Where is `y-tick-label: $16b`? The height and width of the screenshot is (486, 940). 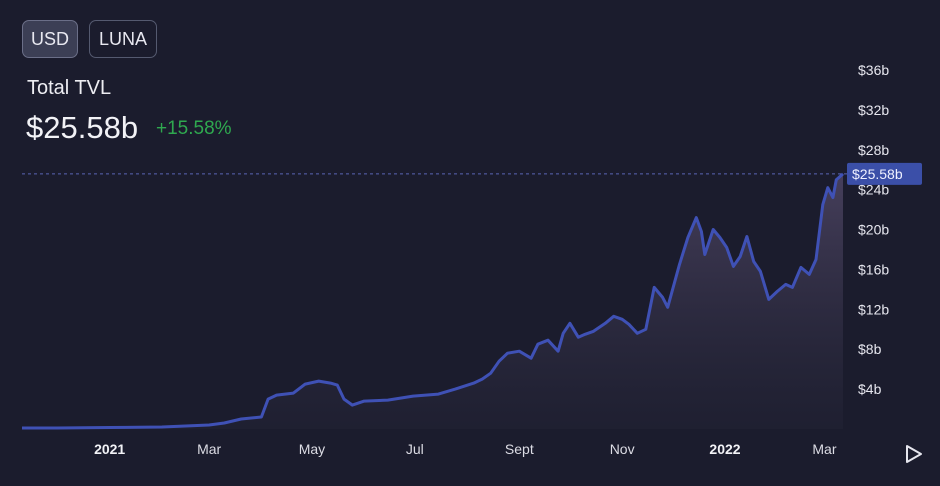 y-tick-label: $16b is located at coordinates (873, 269).